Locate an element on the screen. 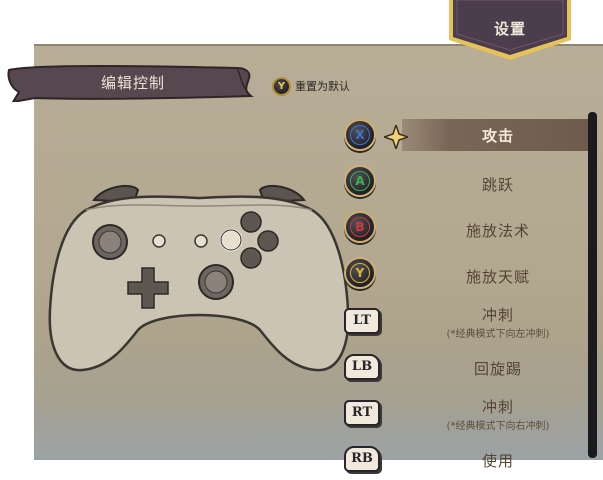 Image resolution: width=603 pixels, height=480 pixels. settings-tab-label: 设置 is located at coordinates (509, 29).